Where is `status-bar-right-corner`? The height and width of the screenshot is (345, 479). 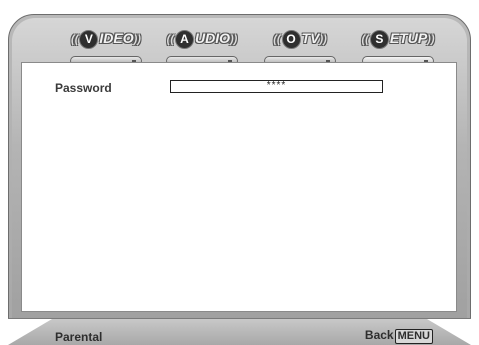
status-bar-right-corner is located at coordinates (449, 332).